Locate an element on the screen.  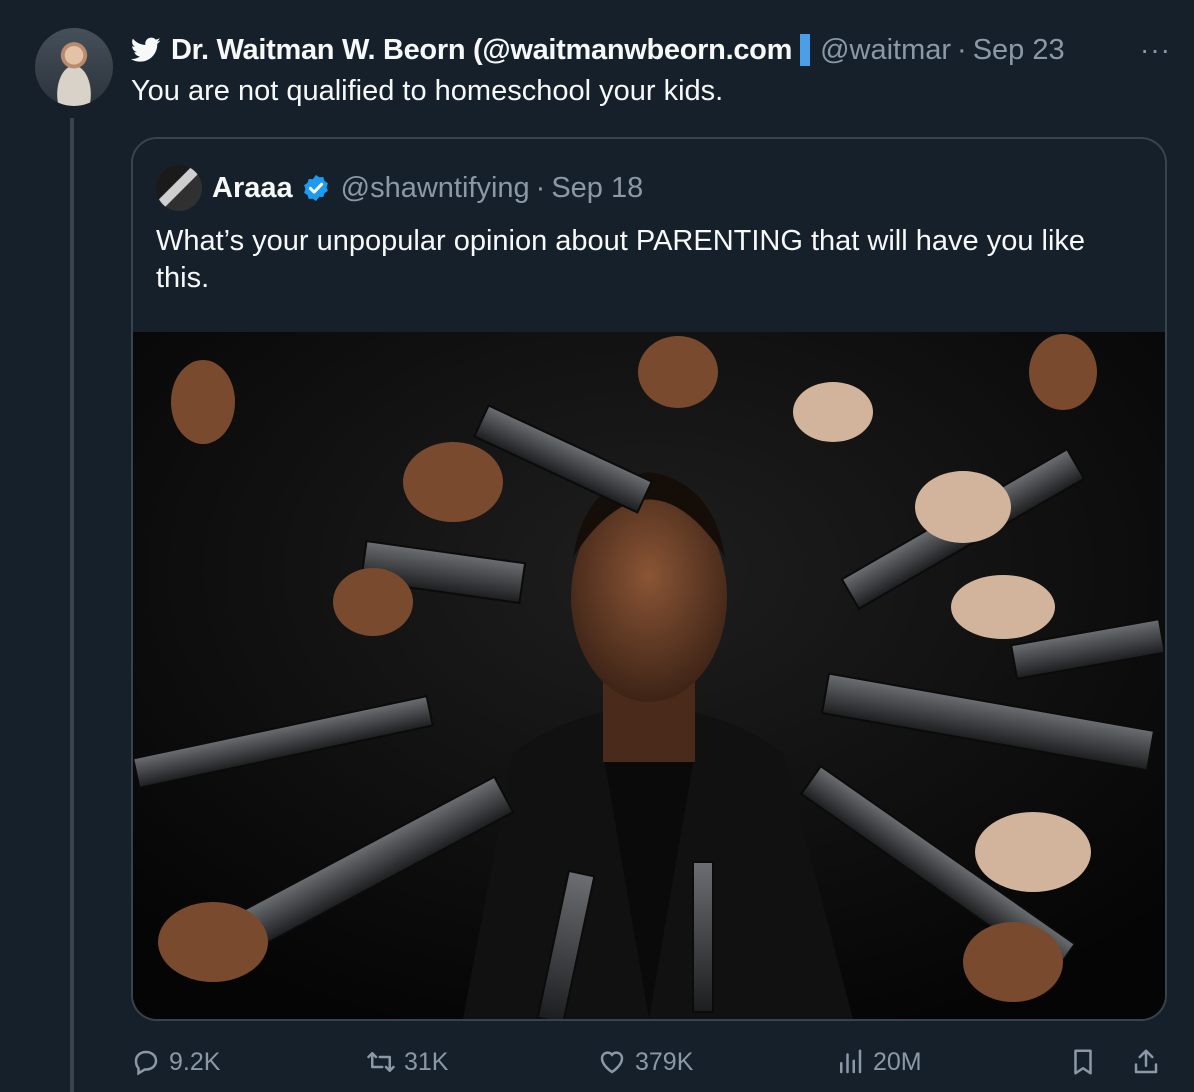
thread-line is located at coordinates (72, 605).